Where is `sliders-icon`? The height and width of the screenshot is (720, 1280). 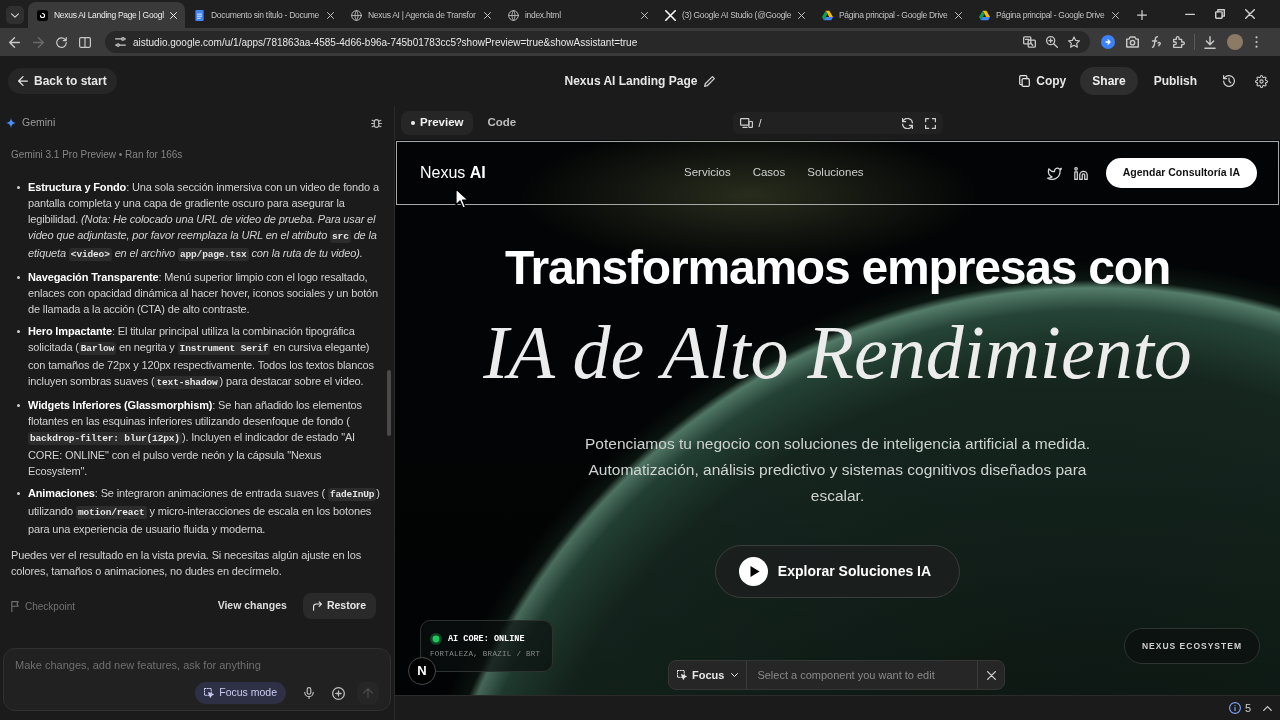
sliders-icon is located at coordinates (120, 42).